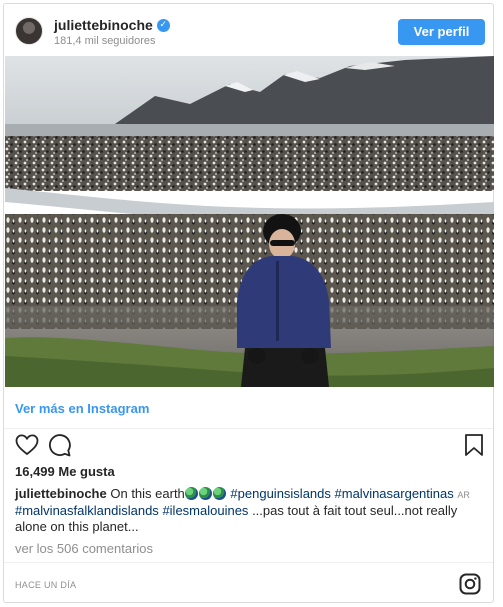  Describe the element at coordinates (163, 25) in the screenshot. I see `verified-badge-icon: ✓` at that location.